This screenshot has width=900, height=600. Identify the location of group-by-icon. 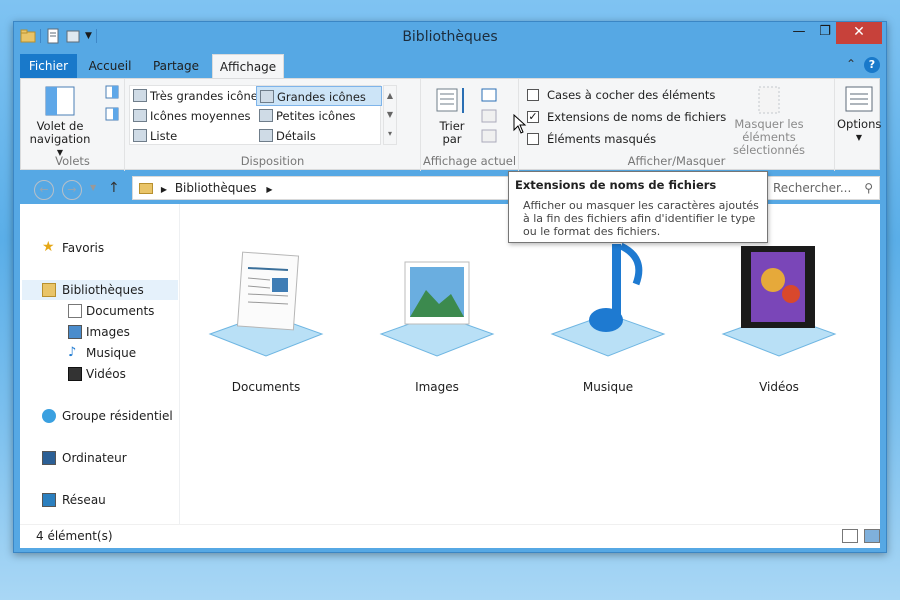
(492, 95).